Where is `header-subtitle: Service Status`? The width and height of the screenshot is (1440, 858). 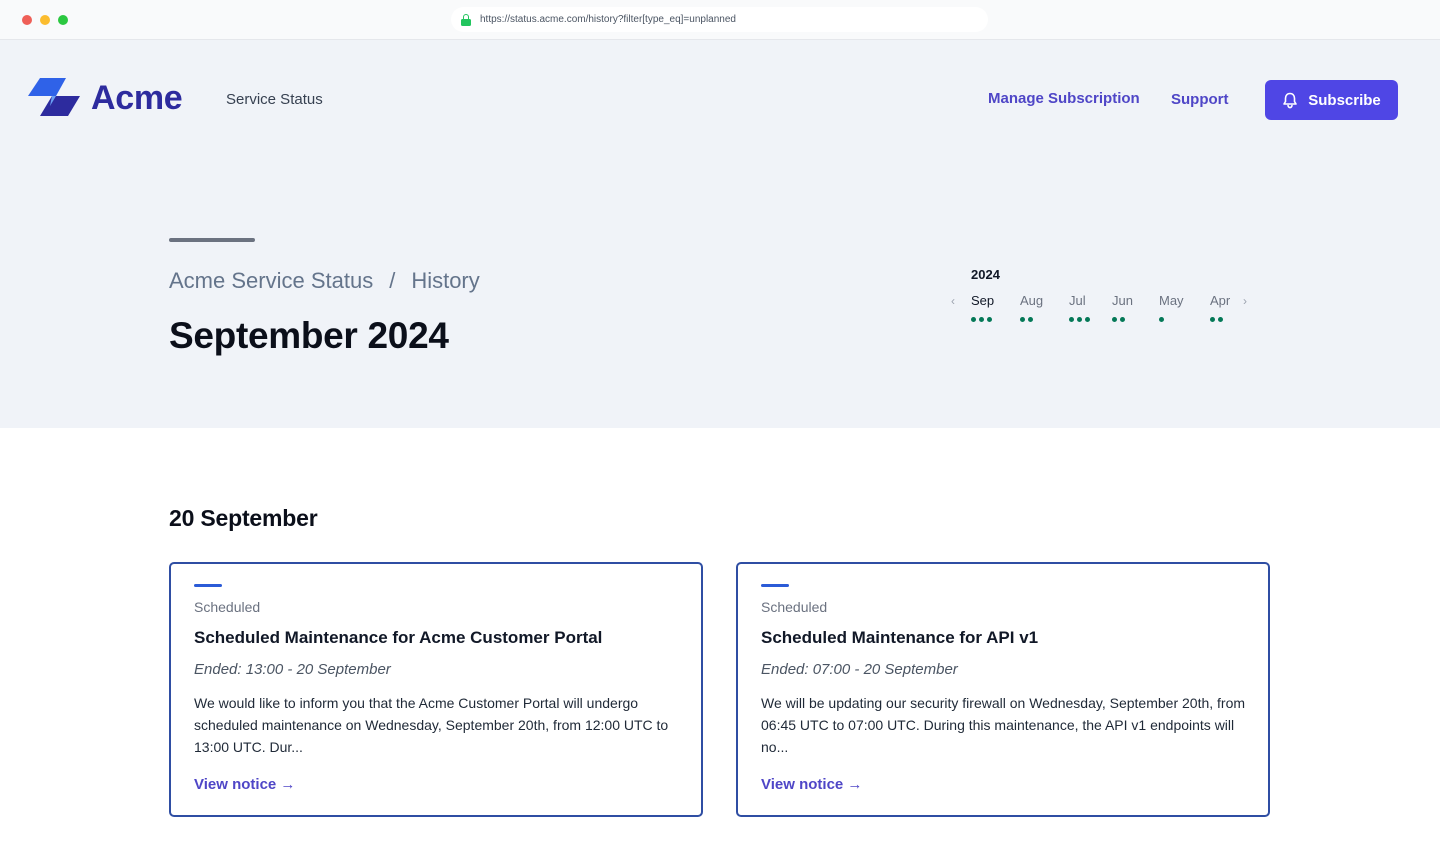 header-subtitle: Service Status is located at coordinates (274, 99).